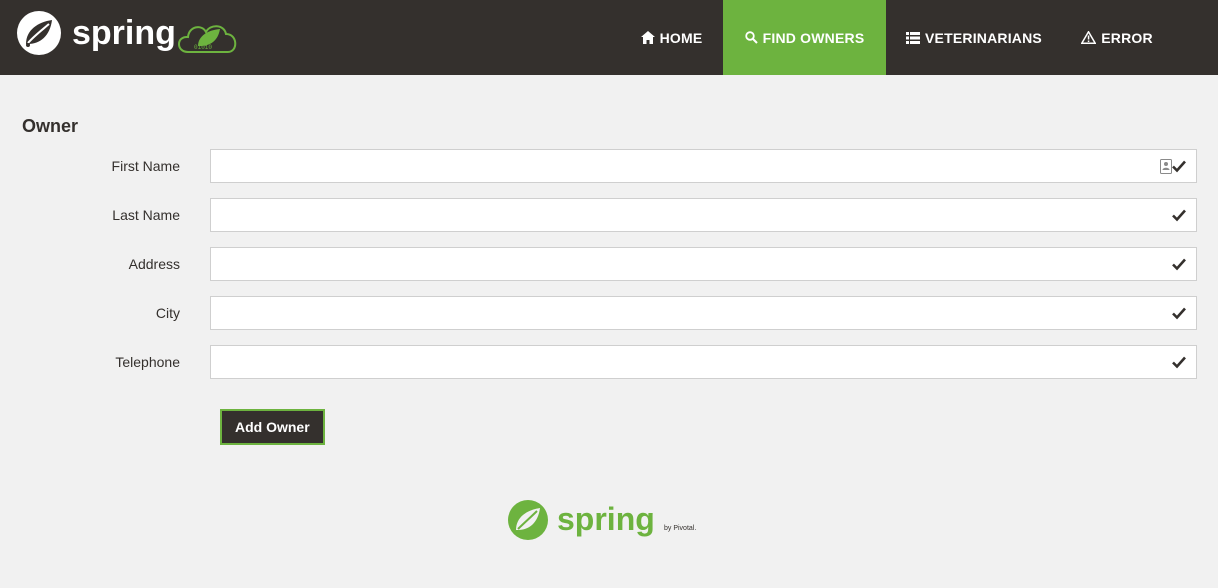 The height and width of the screenshot is (588, 1218). I want to click on first-name-label: First Name, so click(145, 166).